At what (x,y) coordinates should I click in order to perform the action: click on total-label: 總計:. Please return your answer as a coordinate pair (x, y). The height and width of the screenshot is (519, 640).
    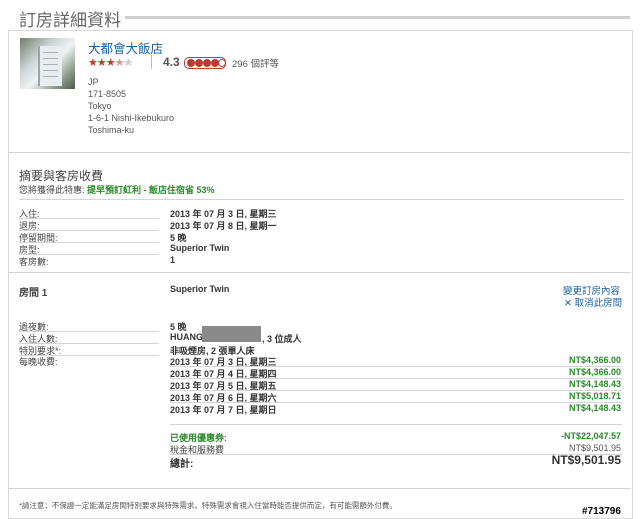
    Looking at the image, I should click on (182, 464).